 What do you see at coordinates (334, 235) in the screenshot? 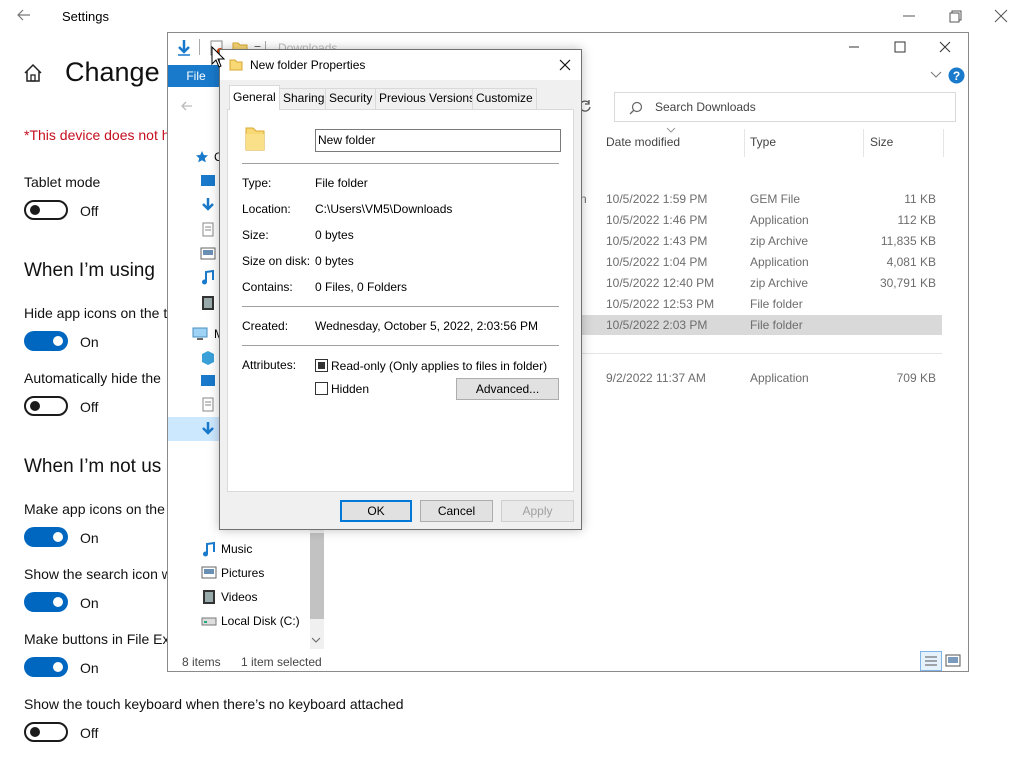
I see `size-value: 0 bytes` at bounding box center [334, 235].